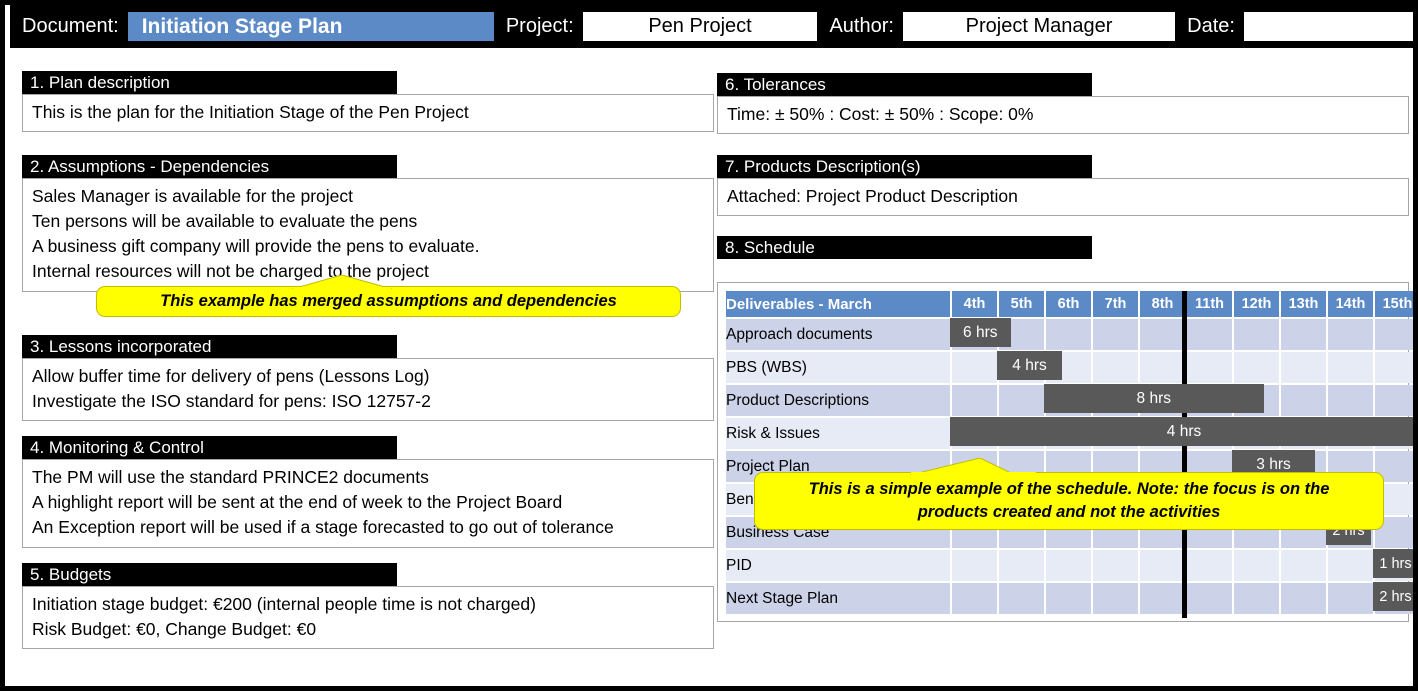  What do you see at coordinates (838, 334) in the screenshot?
I see `schedule-row-label: Approach documents` at bounding box center [838, 334].